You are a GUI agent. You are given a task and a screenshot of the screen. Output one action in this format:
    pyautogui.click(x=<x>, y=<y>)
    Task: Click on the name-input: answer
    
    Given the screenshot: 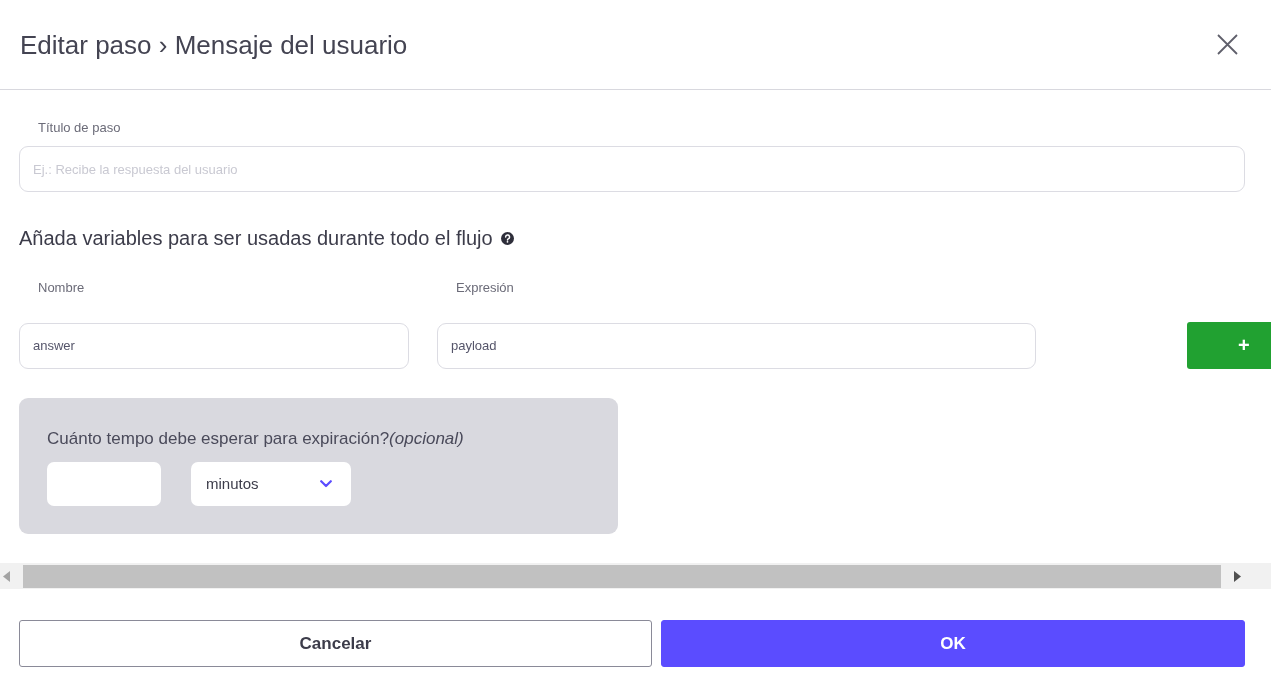 What is the action you would take?
    pyautogui.click(x=214, y=345)
    